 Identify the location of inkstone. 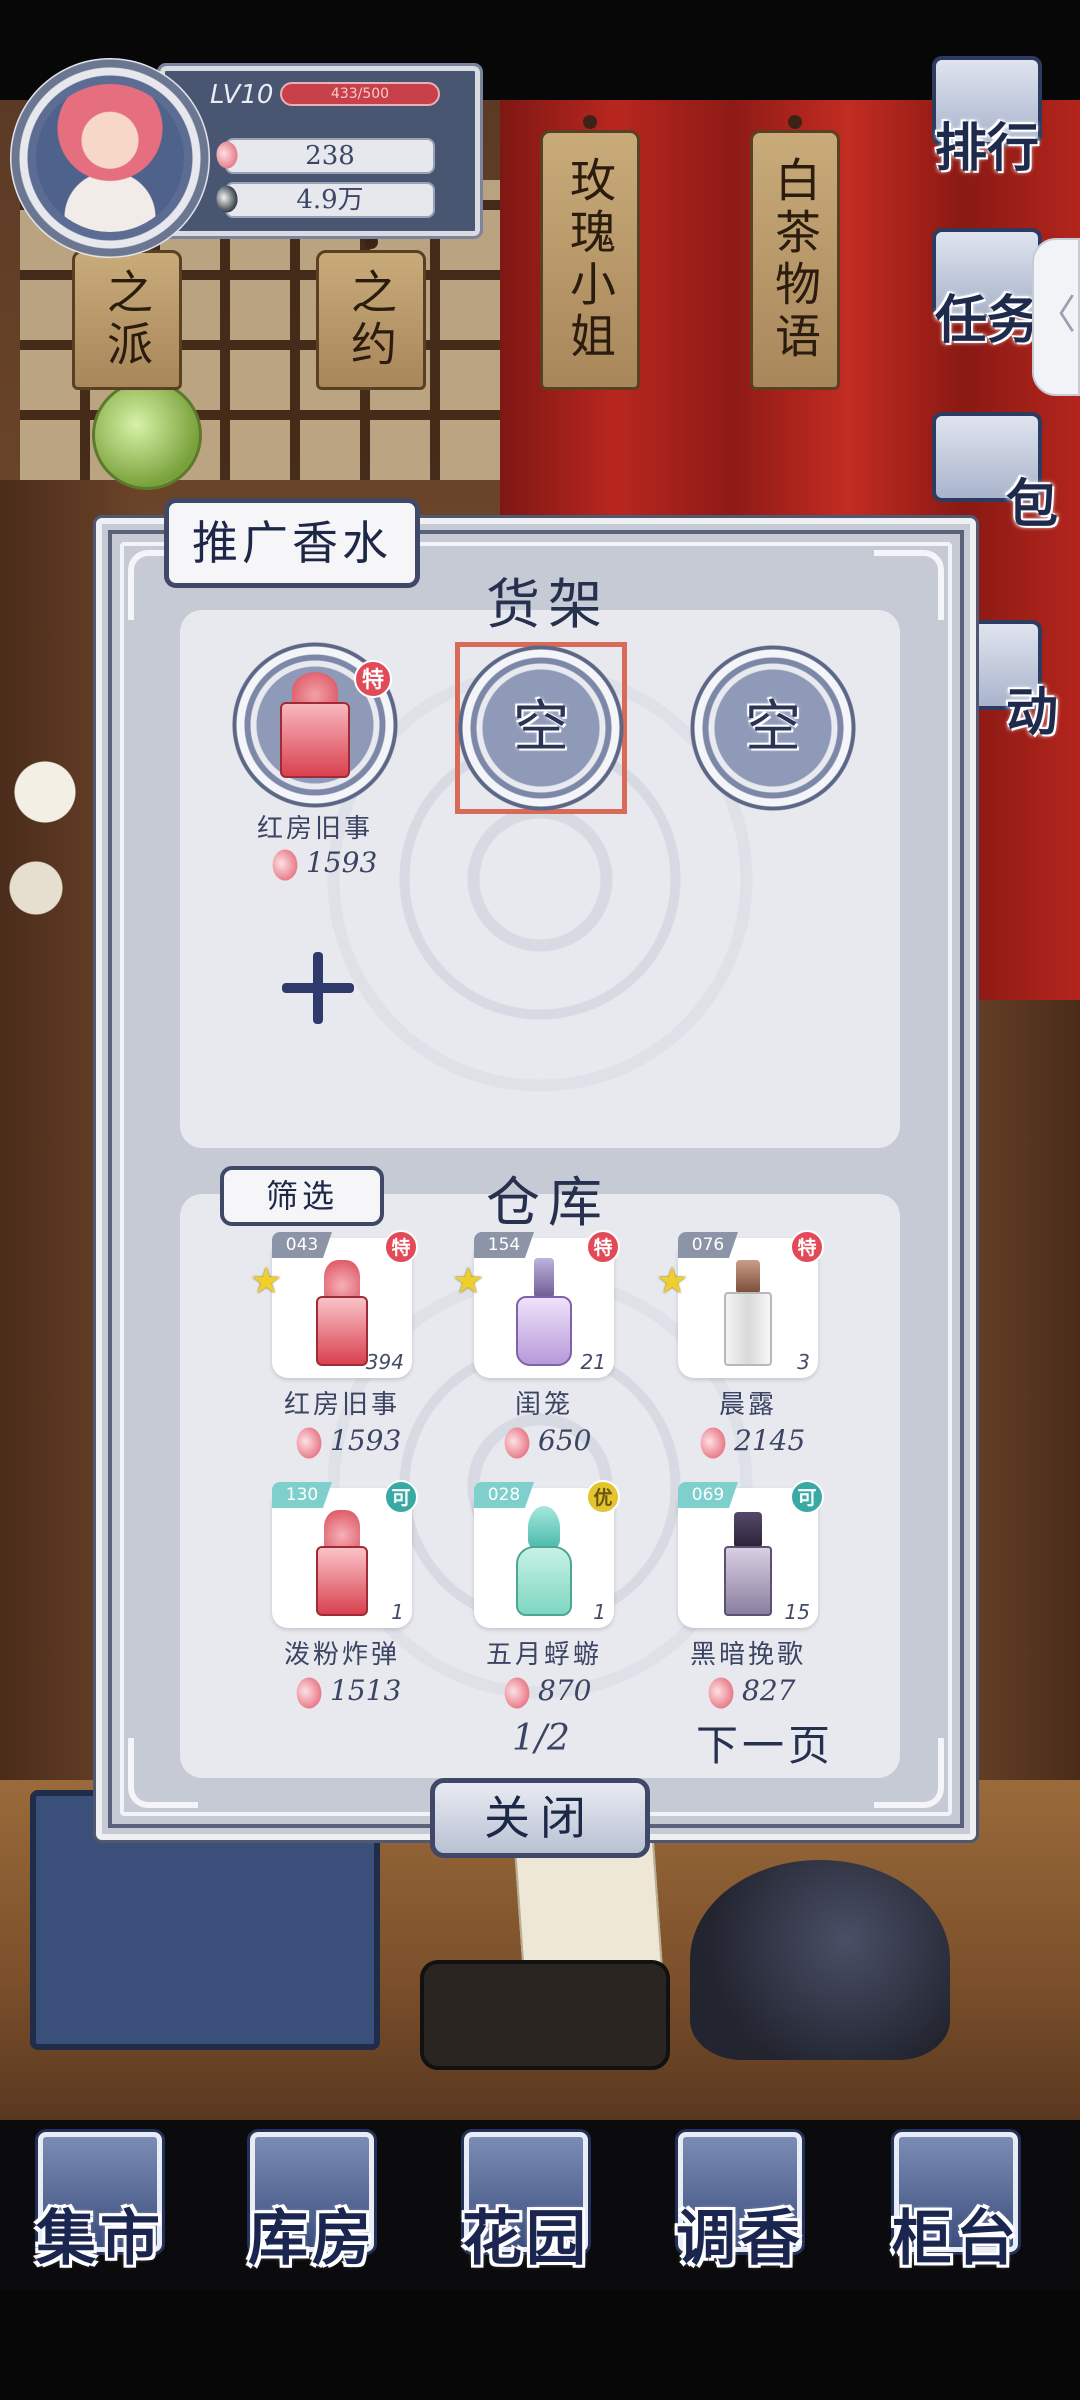
(545, 2015).